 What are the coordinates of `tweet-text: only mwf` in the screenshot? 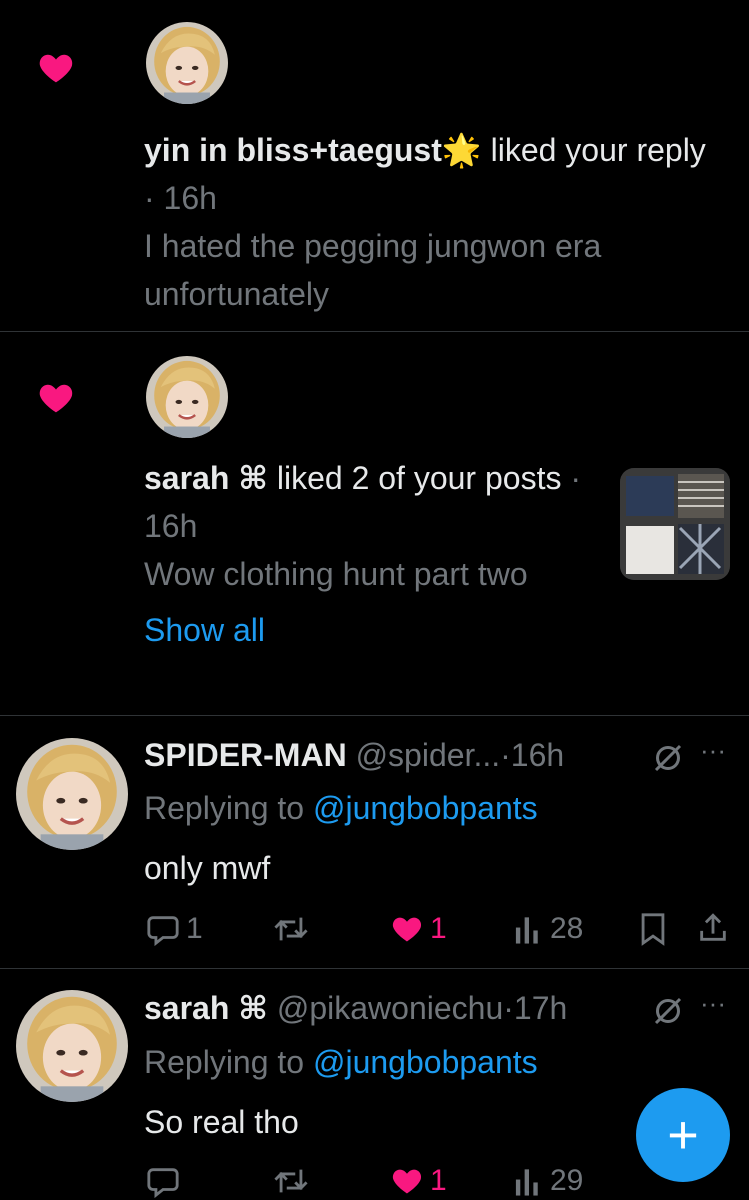 It's located at (207, 868).